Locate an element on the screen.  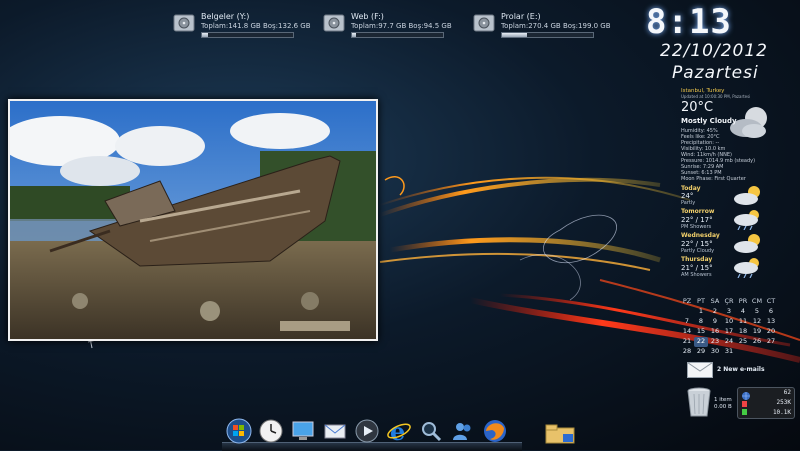
calendar-day: 15 is located at coordinates (701, 332).